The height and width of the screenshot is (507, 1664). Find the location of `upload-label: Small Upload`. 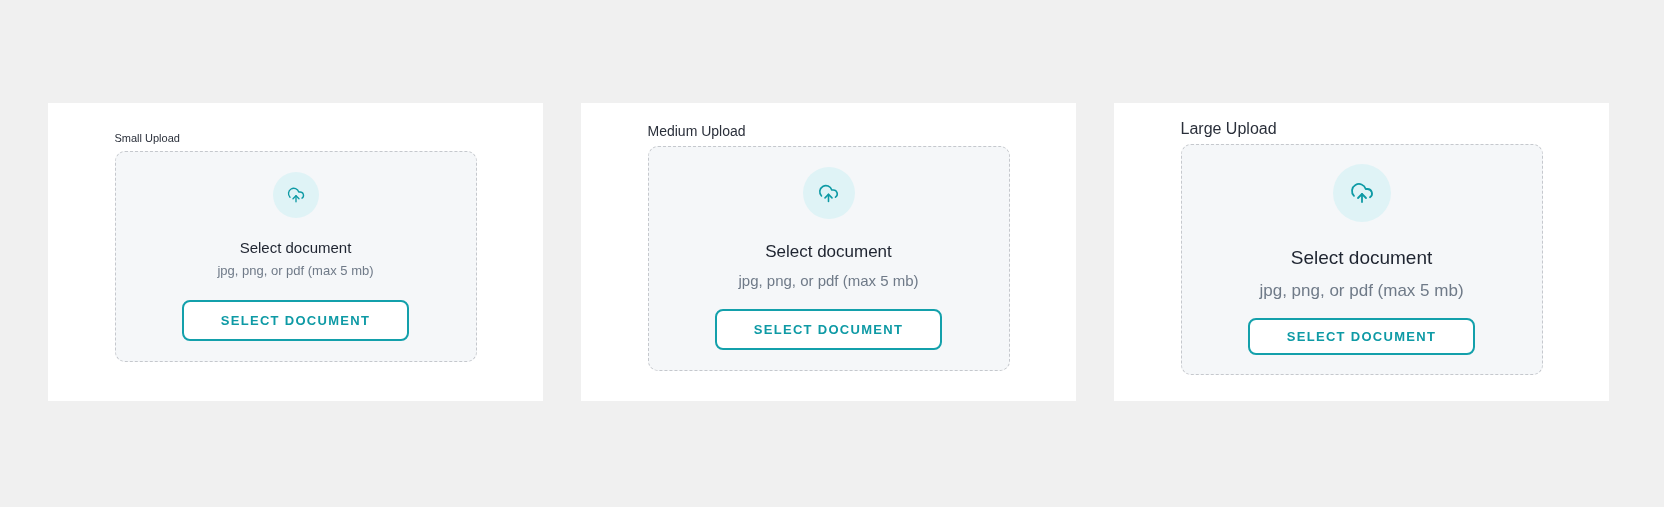

upload-label: Small Upload is located at coordinates (147, 138).